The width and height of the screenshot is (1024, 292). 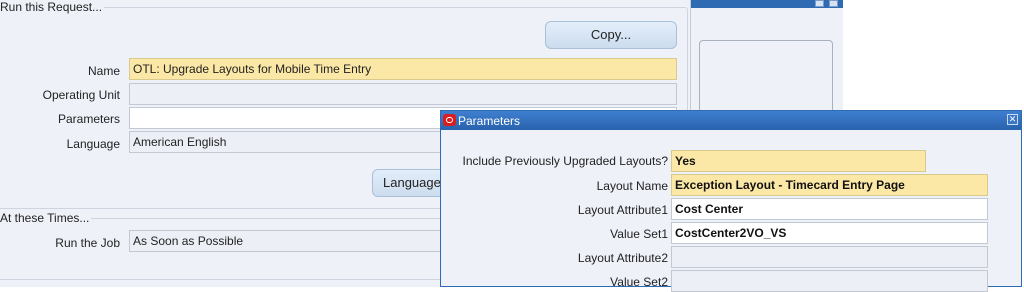 What do you see at coordinates (829, 233) in the screenshot?
I see `value-set1-field: CostCenter2VO_VS` at bounding box center [829, 233].